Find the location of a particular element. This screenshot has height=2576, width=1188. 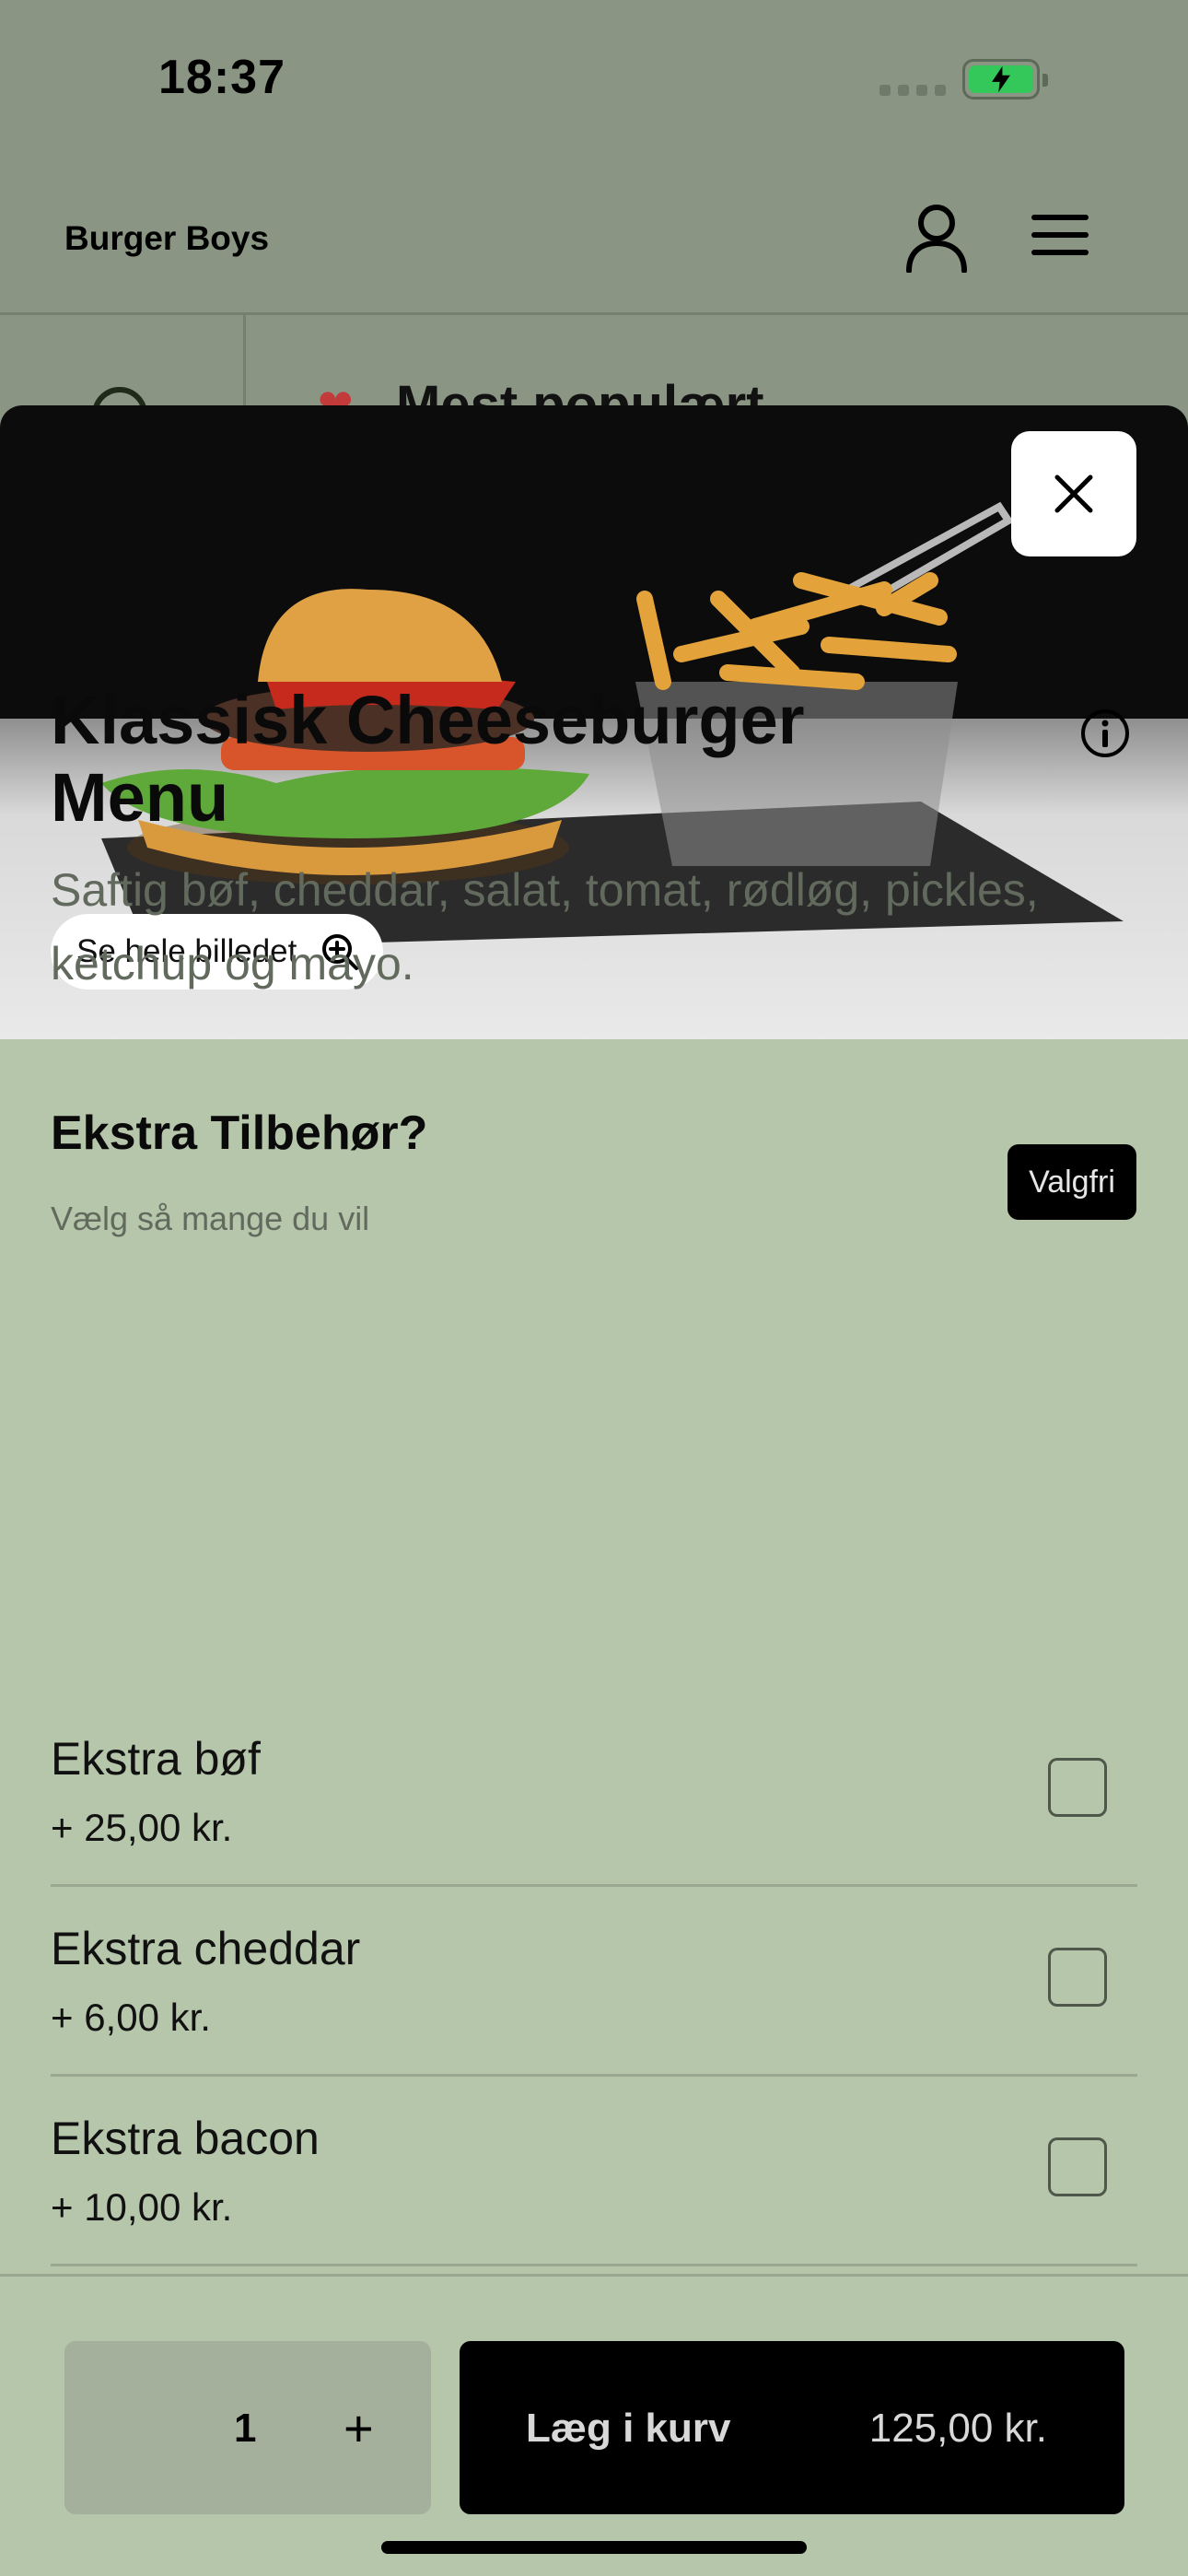

cart-total: 125,00 kr. is located at coordinates (957, 2428).